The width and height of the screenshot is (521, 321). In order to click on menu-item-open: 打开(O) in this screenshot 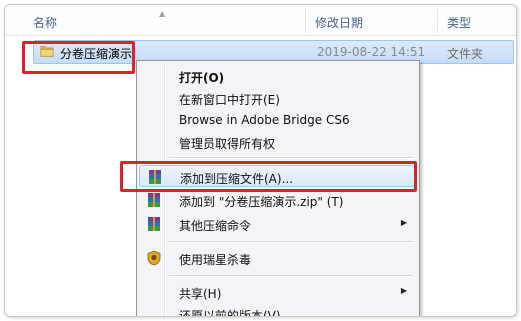, I will do `click(277, 76)`.